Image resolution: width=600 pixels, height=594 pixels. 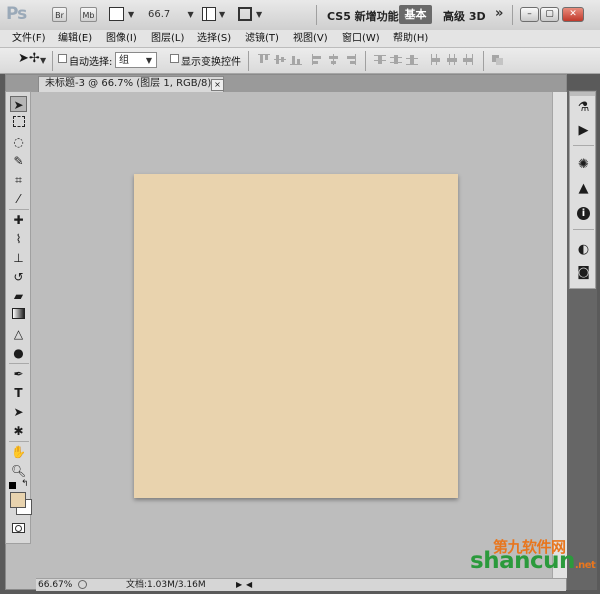 What do you see at coordinates (310, 38) in the screenshot?
I see `menu-view: 视图(V)` at bounding box center [310, 38].